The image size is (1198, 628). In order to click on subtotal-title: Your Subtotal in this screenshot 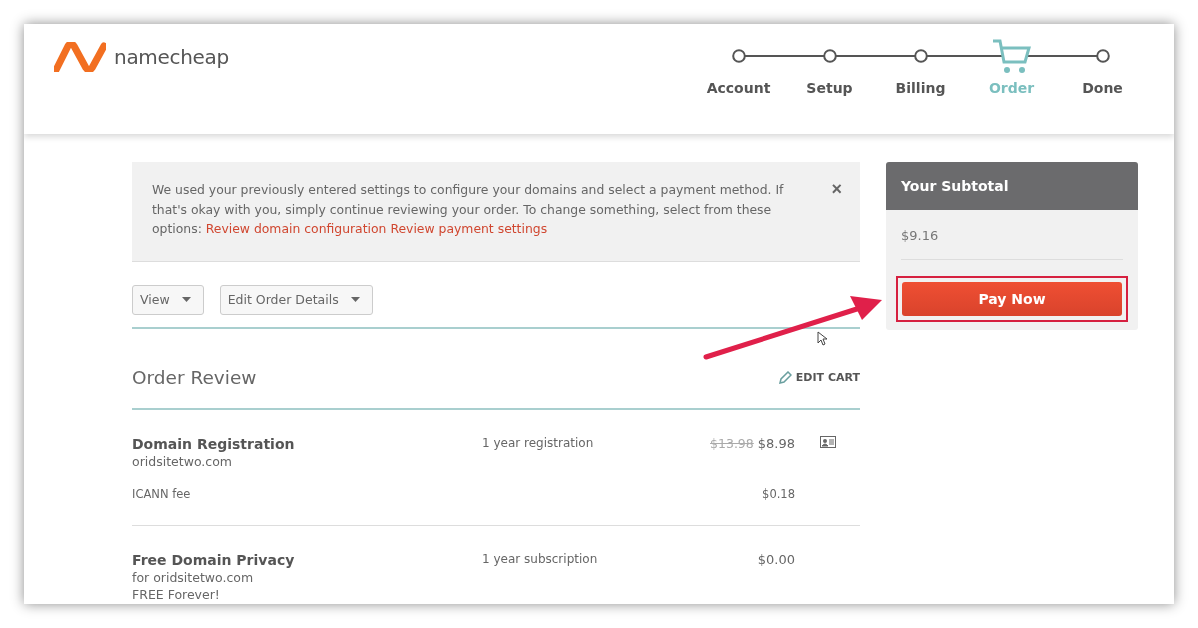, I will do `click(955, 186)`.